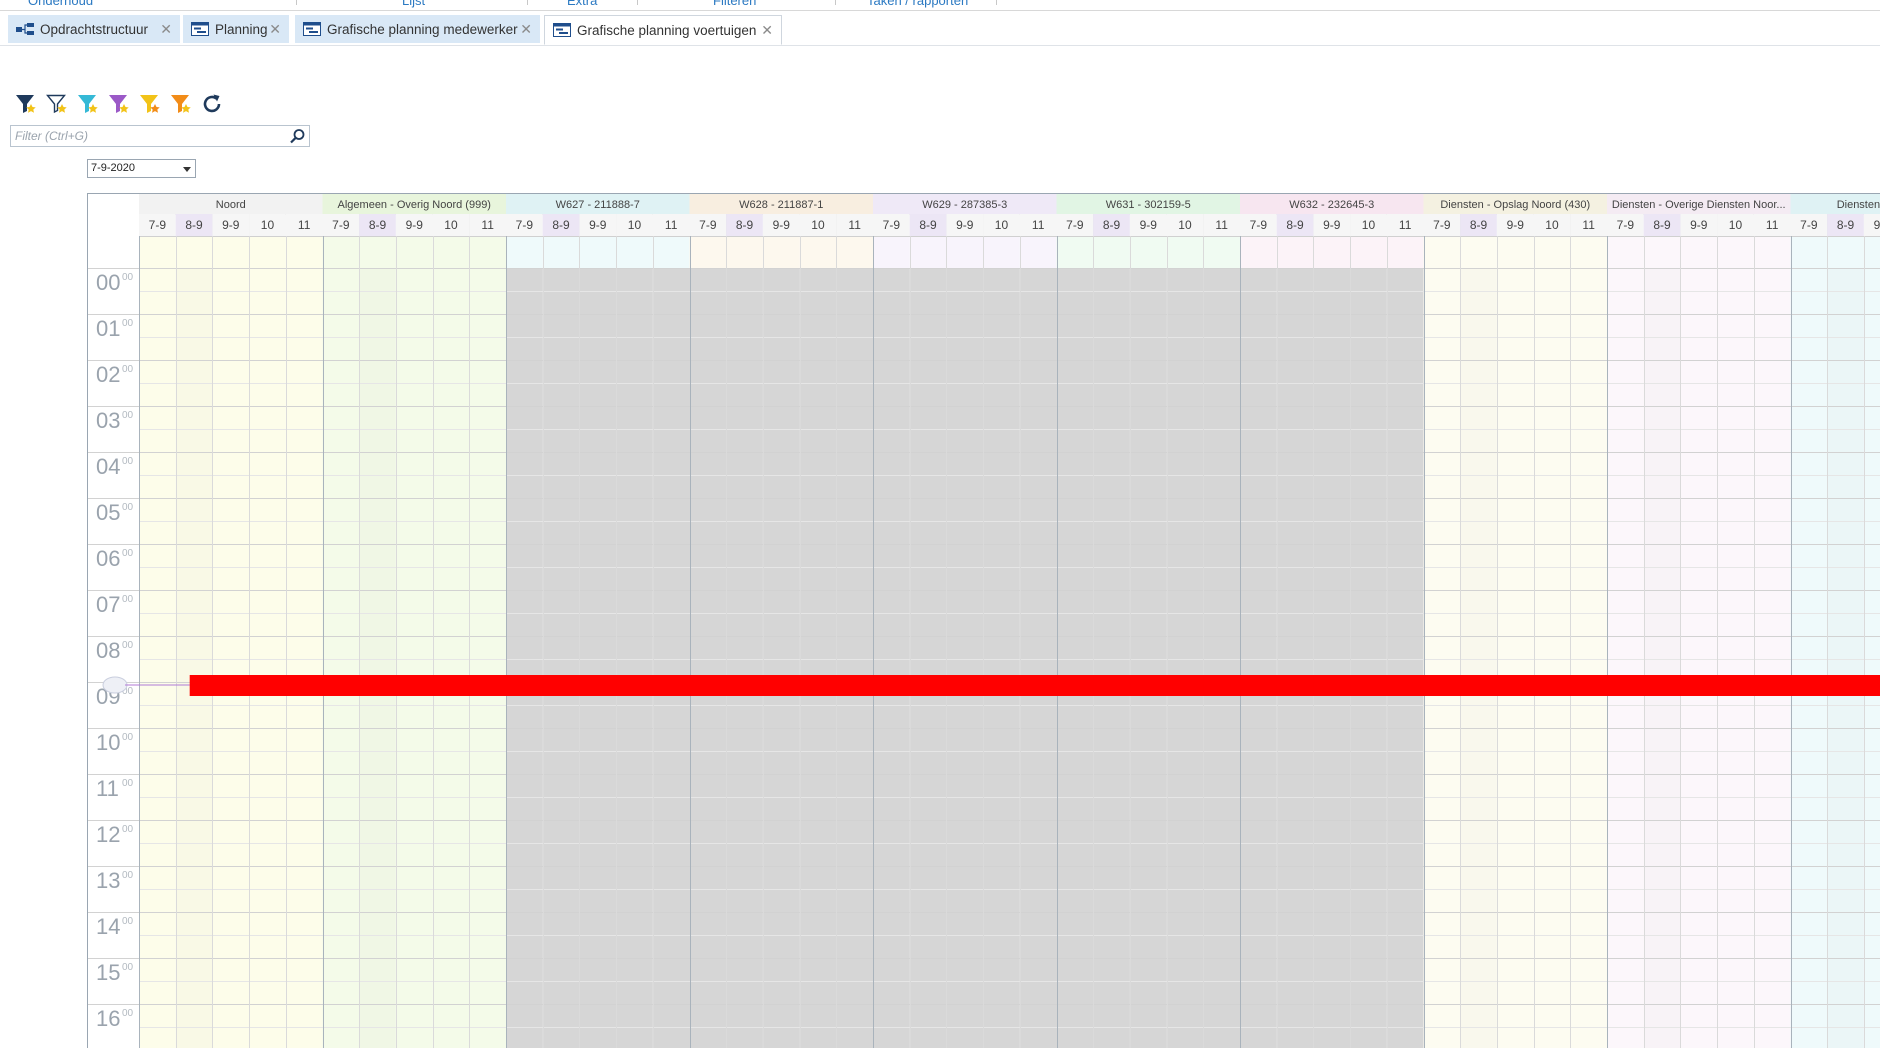  What do you see at coordinates (236, 29) in the screenshot?
I see `tab-planning: Planning ✕` at bounding box center [236, 29].